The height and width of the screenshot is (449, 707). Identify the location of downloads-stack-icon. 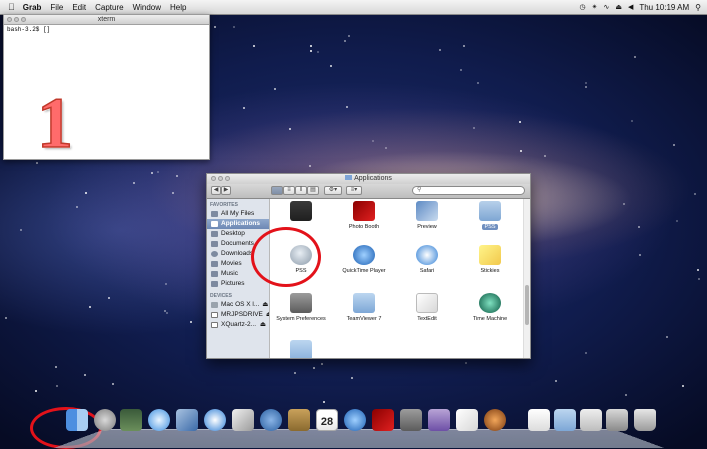
(617, 420).